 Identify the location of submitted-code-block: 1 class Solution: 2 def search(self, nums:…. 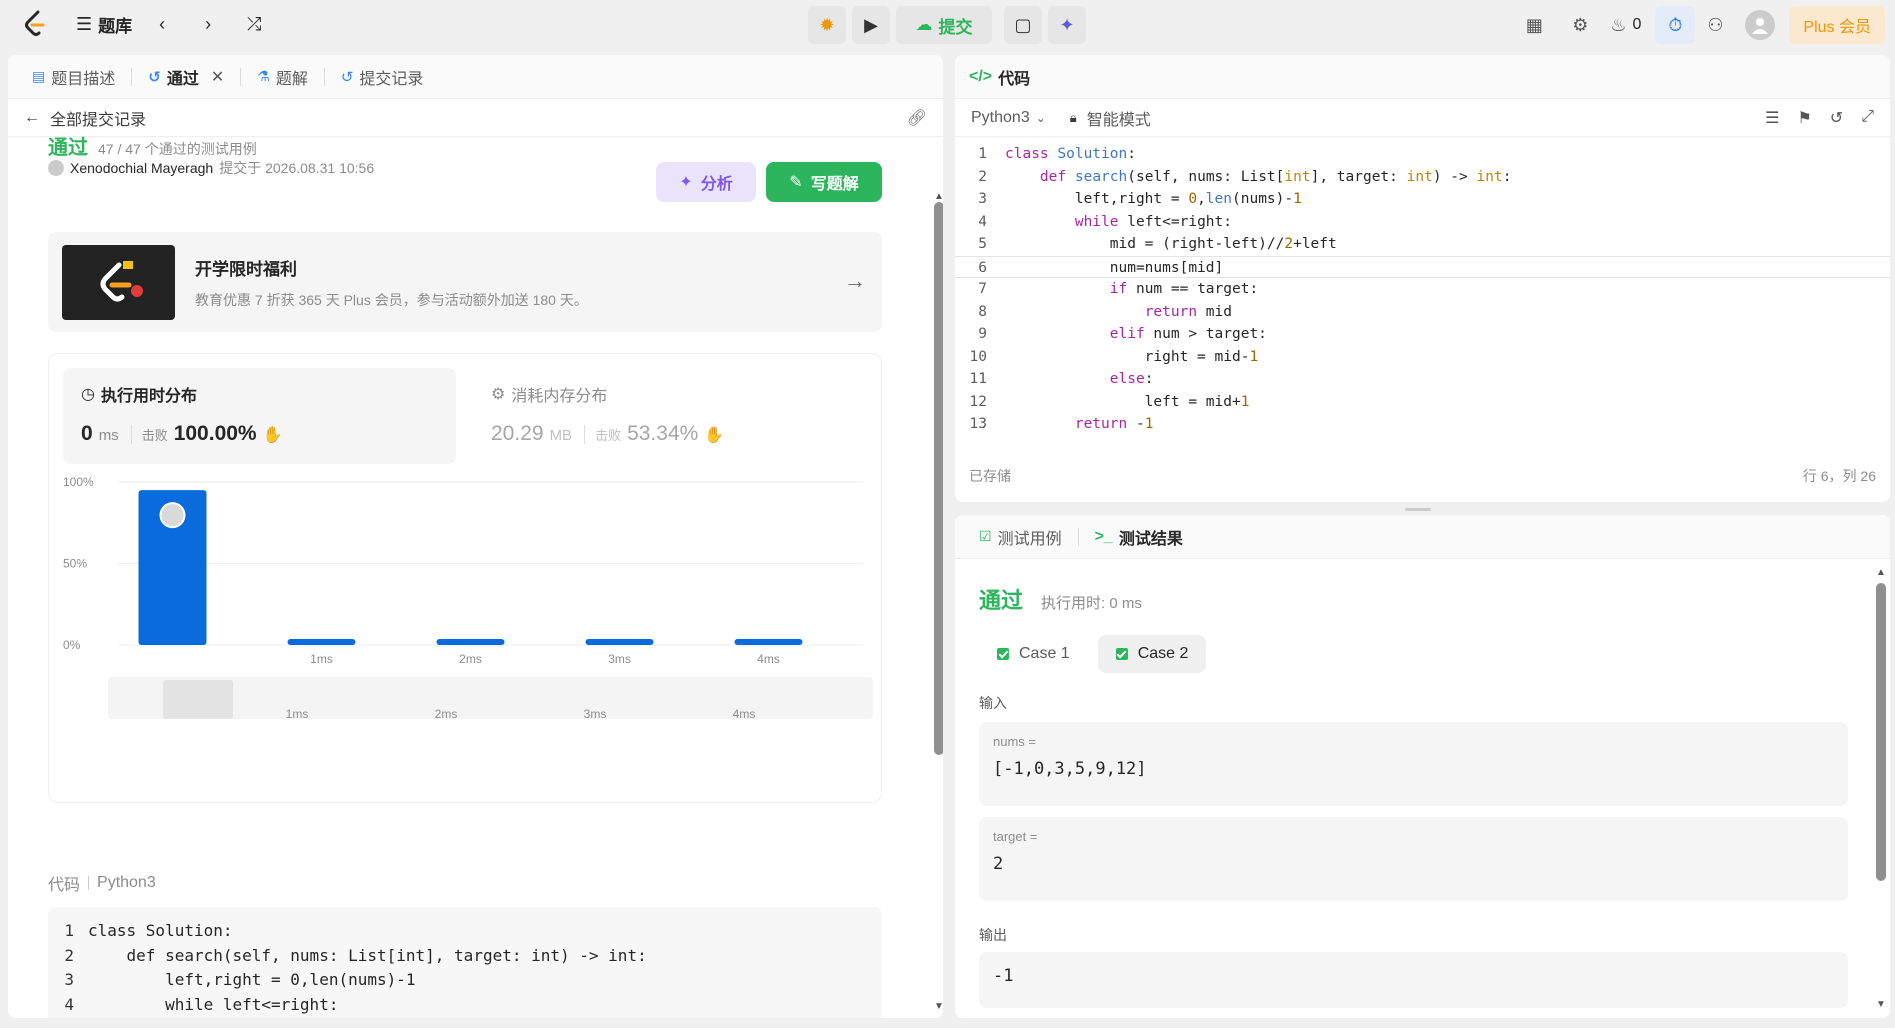
(465, 962).